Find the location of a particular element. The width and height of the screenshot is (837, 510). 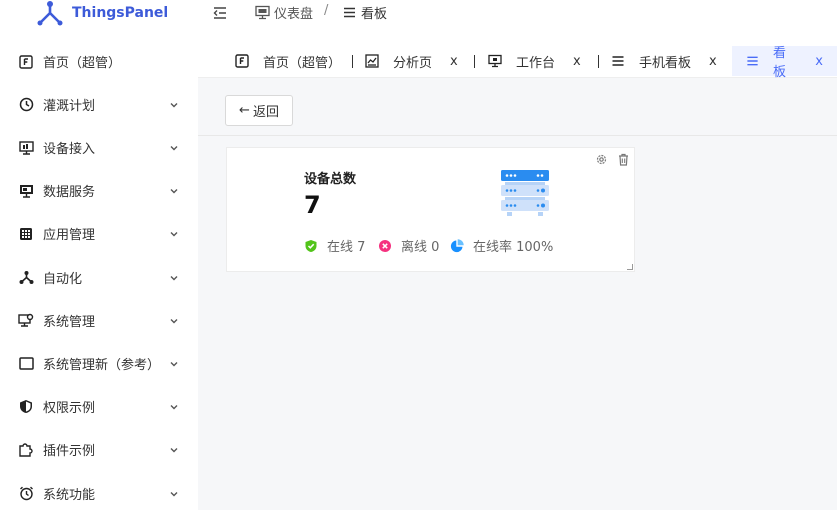

sidebar-item-data-service: 数据服务 is located at coordinates (99, 190).